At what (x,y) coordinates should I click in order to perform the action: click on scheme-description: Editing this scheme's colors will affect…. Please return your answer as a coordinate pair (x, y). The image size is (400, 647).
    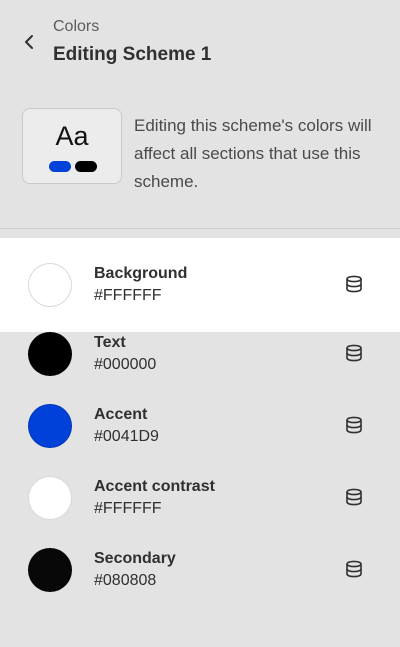
    Looking at the image, I should click on (253, 153).